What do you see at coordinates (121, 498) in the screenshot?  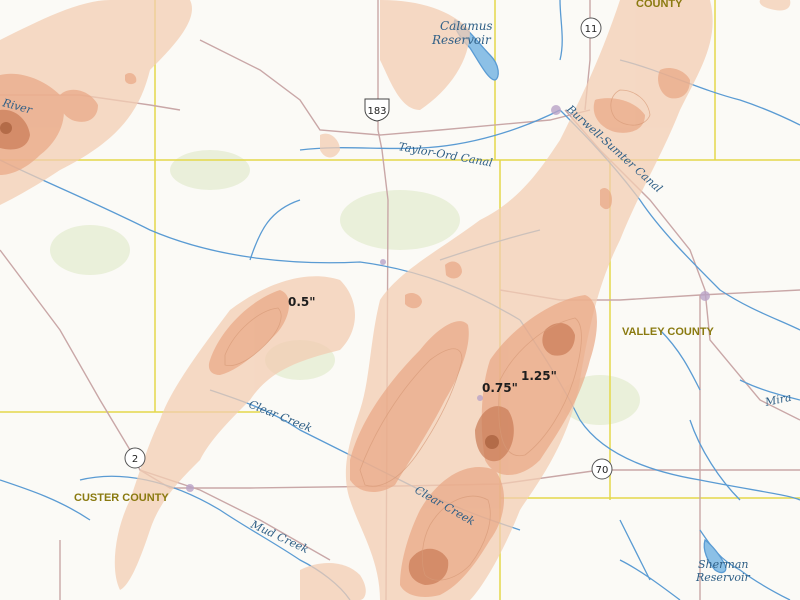 I see `custer-county-label: CUSTER COUNTY` at bounding box center [121, 498].